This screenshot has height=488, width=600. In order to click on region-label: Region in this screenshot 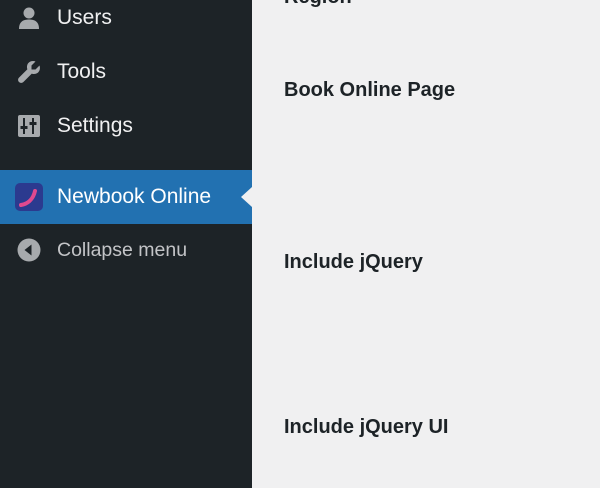, I will do `click(318, 4)`.